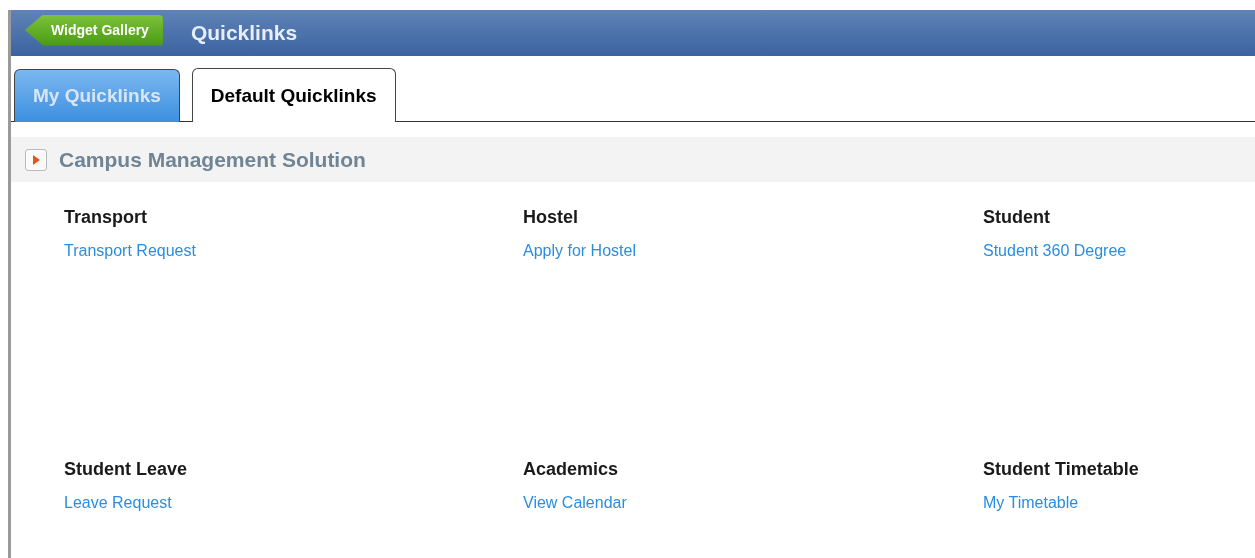  Describe the element at coordinates (105, 217) in the screenshot. I see `group-title: Transport` at that location.